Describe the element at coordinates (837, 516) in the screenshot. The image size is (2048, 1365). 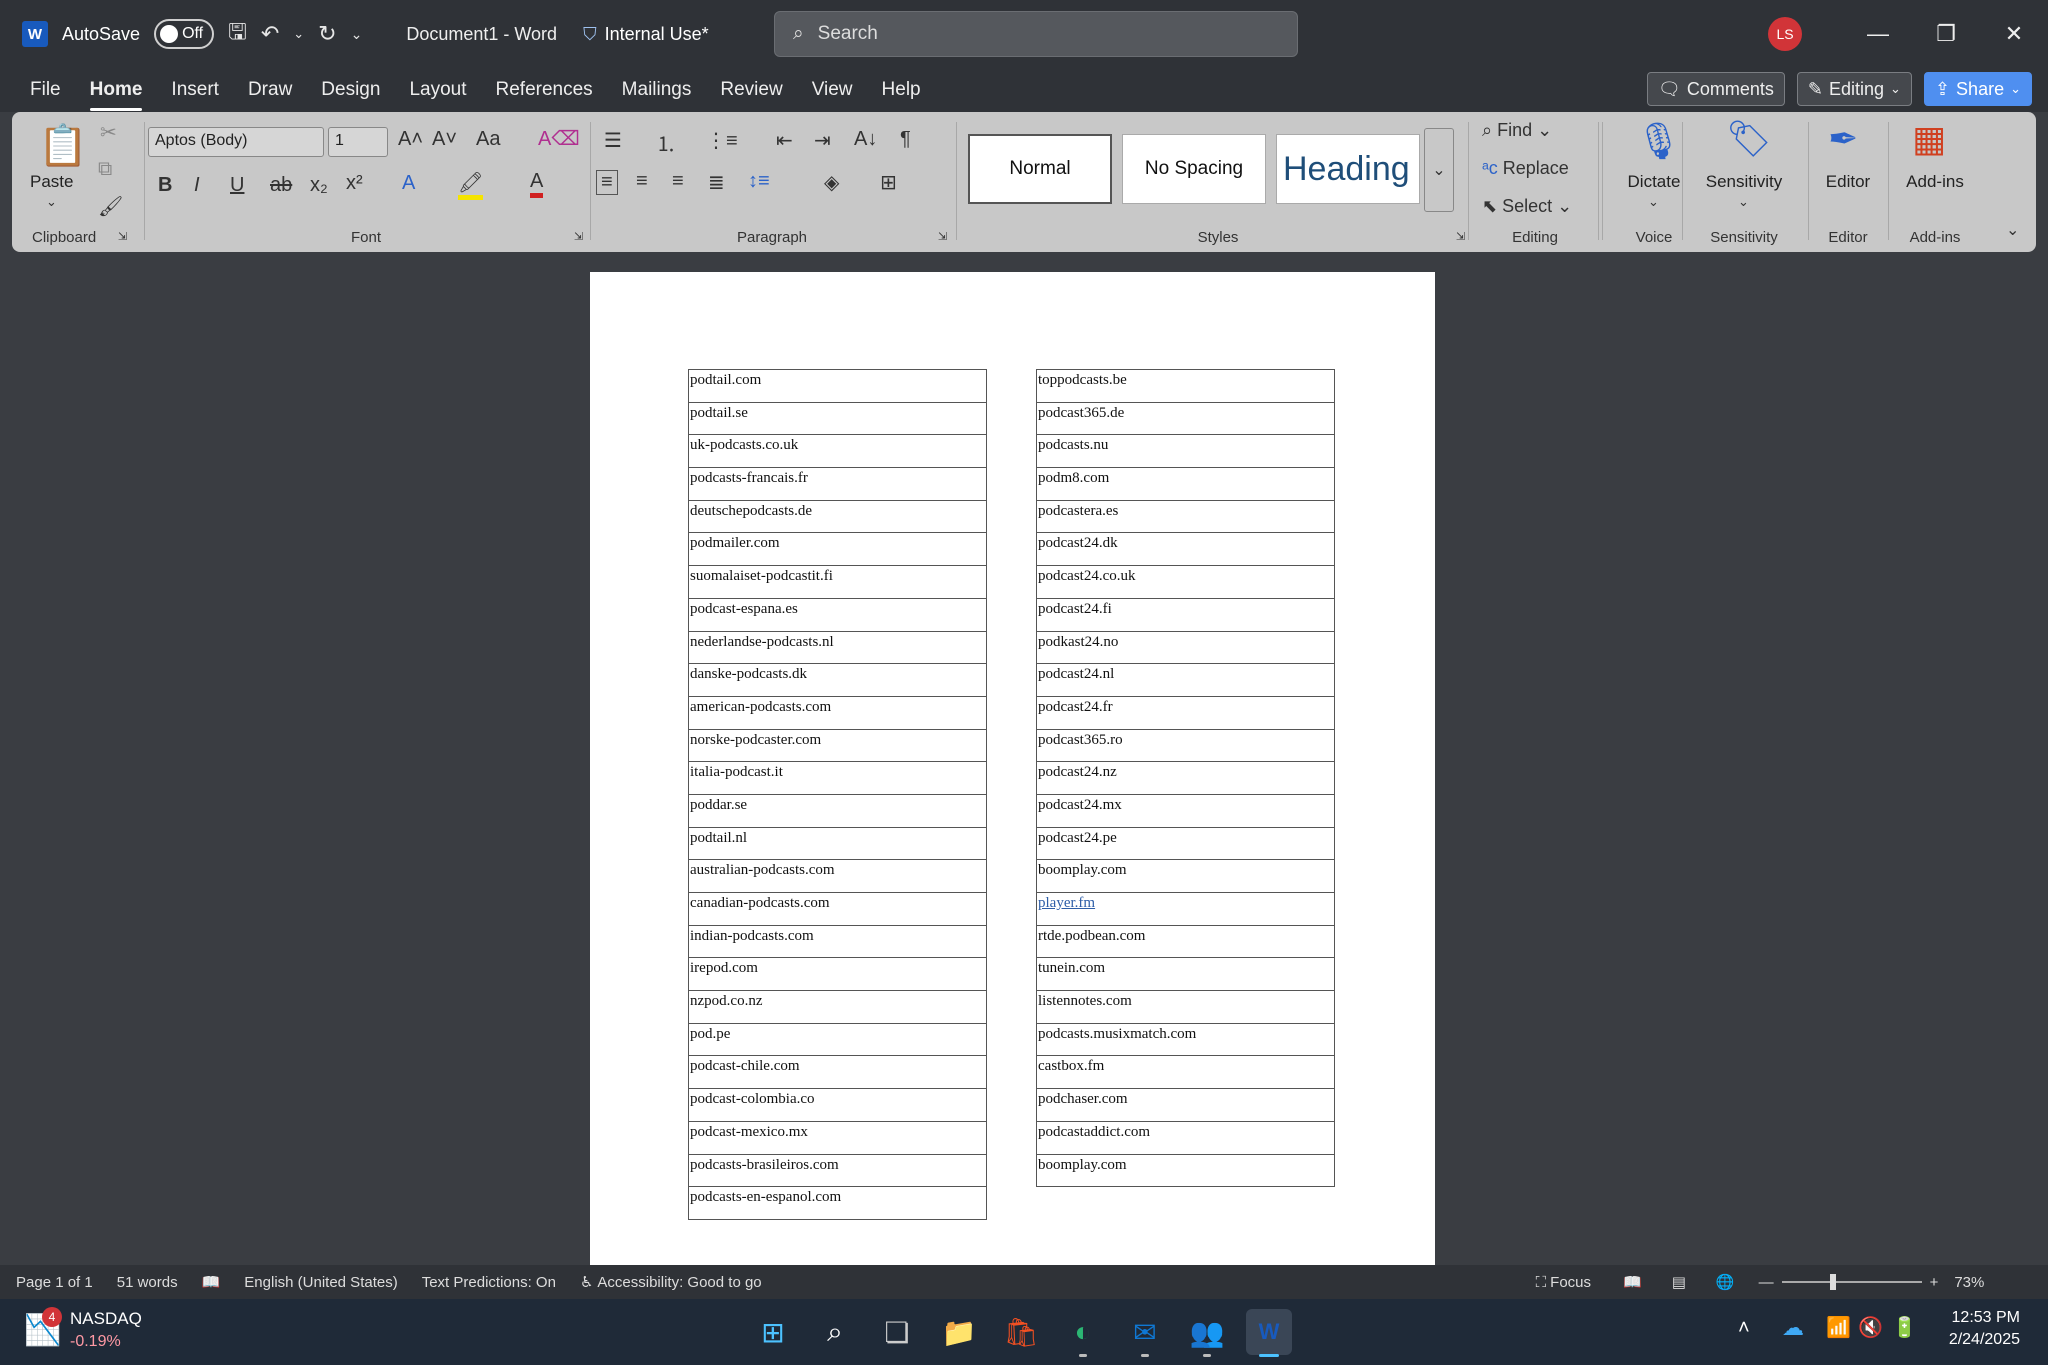
I see `table-cell: deutschepodcasts.de` at that location.